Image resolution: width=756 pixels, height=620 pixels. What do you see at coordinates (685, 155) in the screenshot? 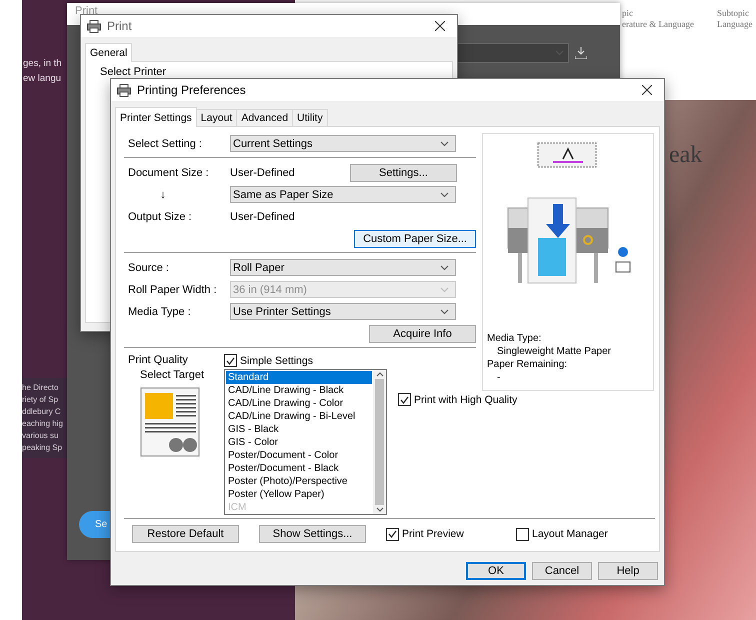
I see `page-heading: eak` at bounding box center [685, 155].